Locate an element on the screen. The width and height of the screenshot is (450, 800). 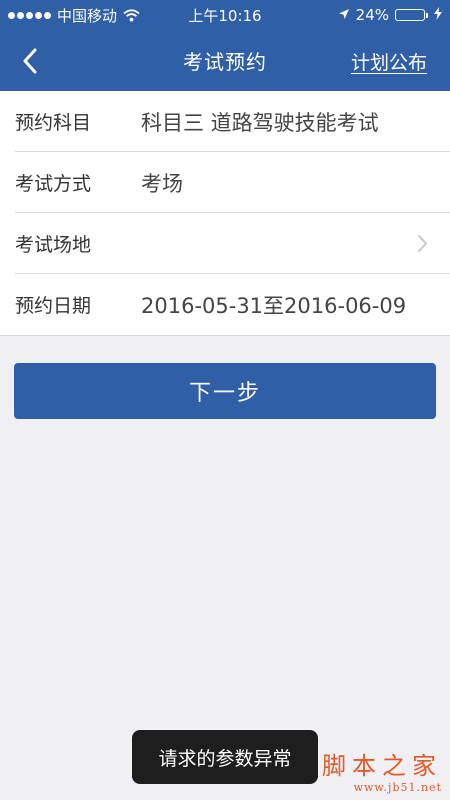
nav-bar: 考试预约 计划公布 is located at coordinates (225, 60).